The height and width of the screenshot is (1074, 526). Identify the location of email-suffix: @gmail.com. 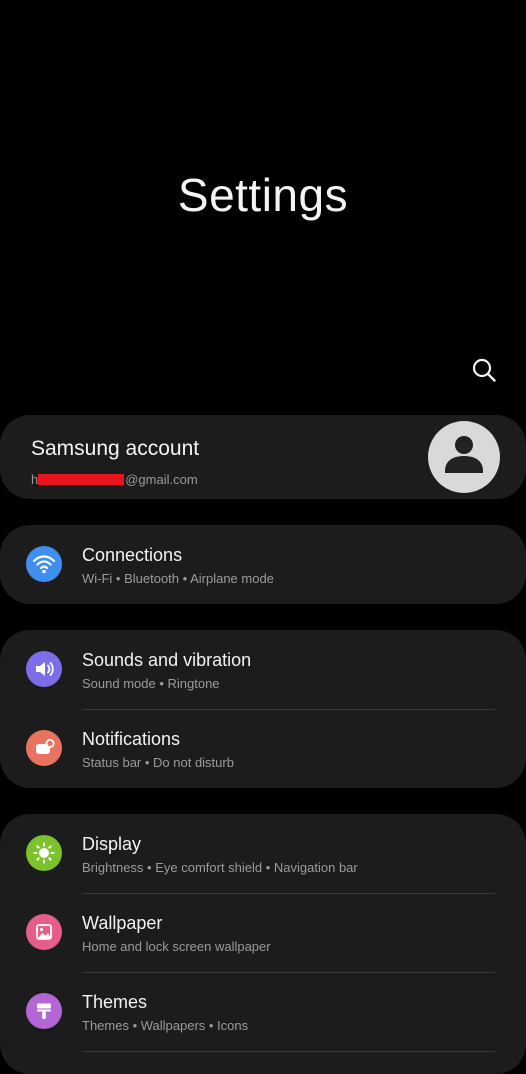
(161, 479).